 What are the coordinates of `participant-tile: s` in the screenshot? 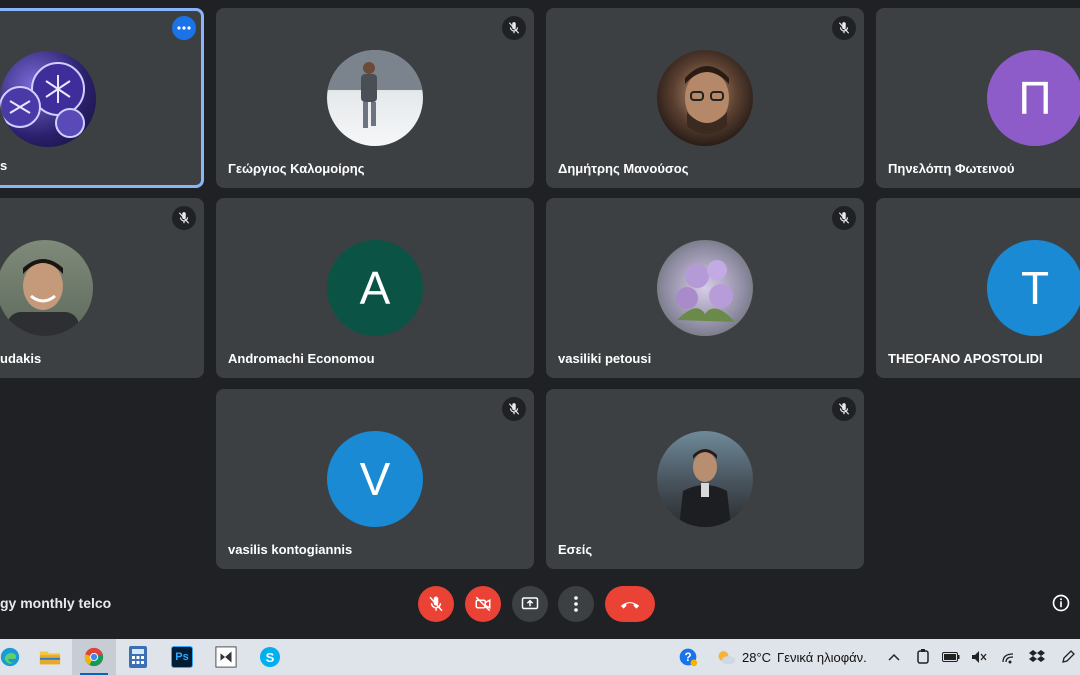 It's located at (102, 98).